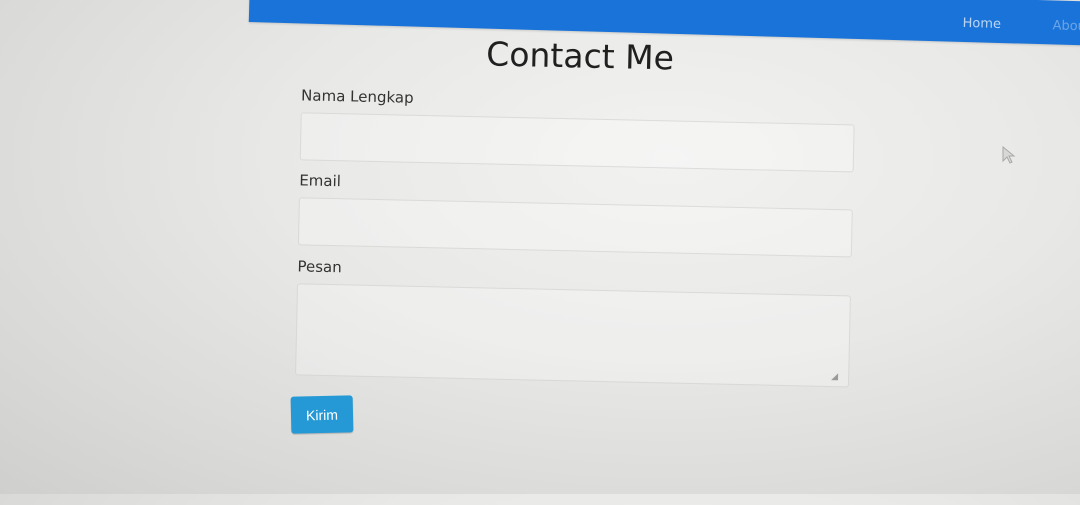 This screenshot has height=505, width=1080. What do you see at coordinates (322, 414) in the screenshot?
I see `submit-button: Kirim` at bounding box center [322, 414].